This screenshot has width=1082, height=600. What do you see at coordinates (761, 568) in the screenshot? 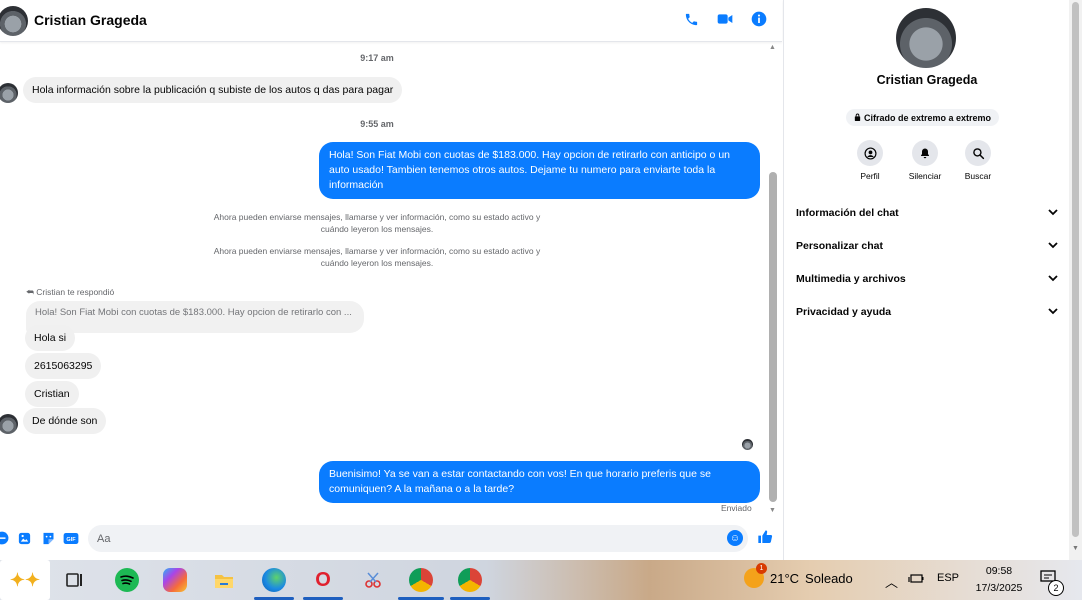
I see `weather-badge: 1` at bounding box center [761, 568].